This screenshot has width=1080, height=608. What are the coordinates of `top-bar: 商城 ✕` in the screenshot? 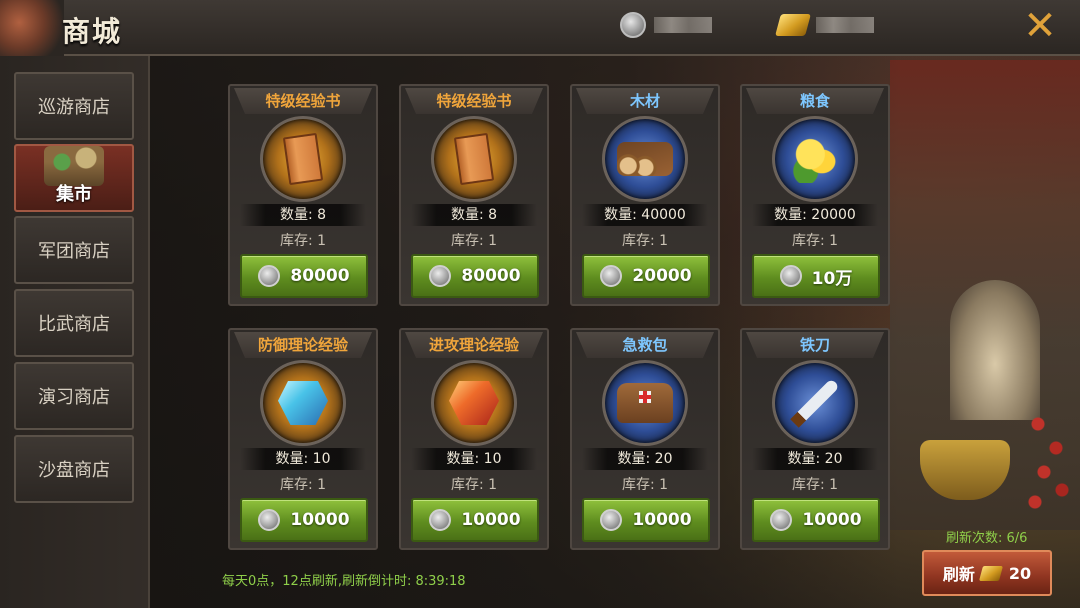 It's located at (540, 28).